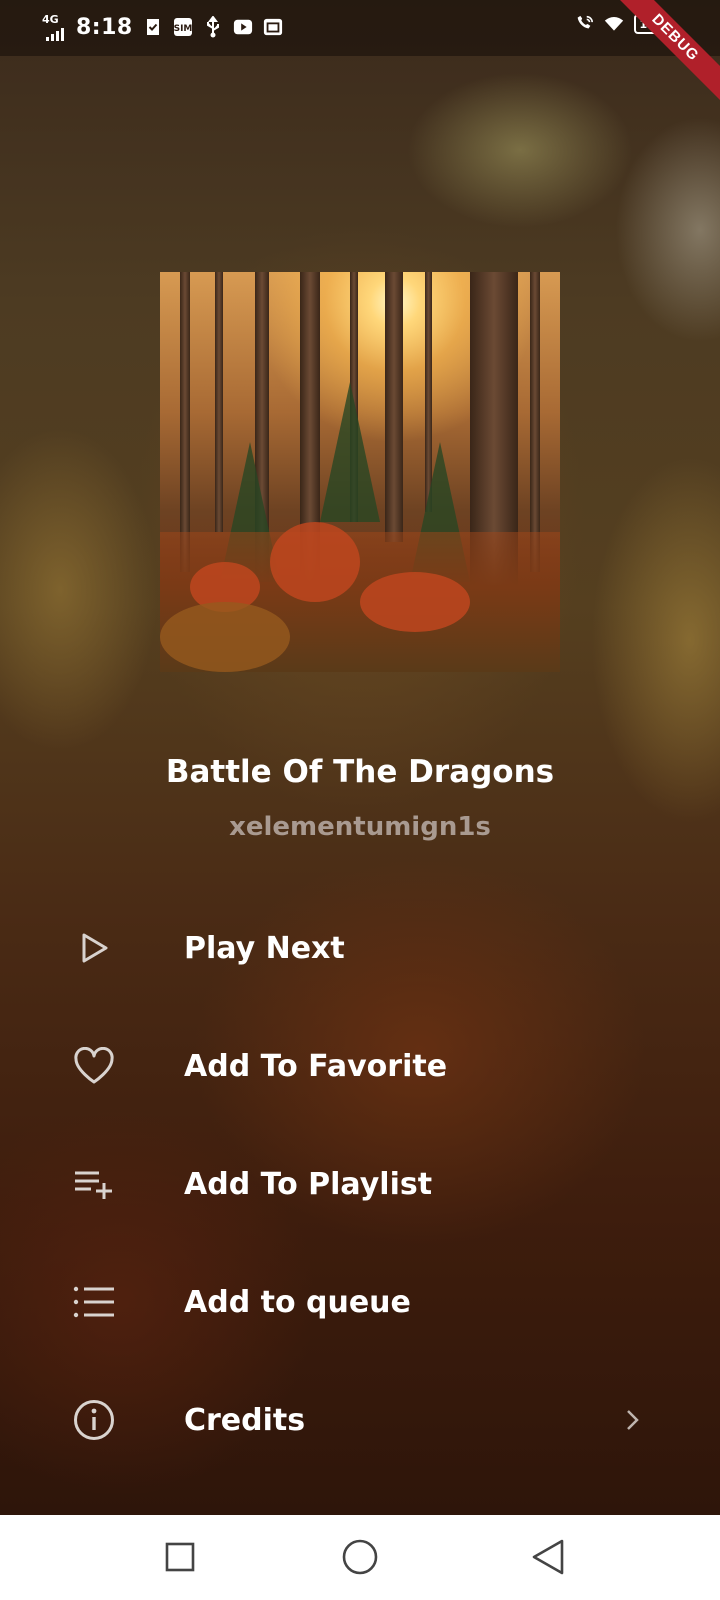 This screenshot has height=1600, width=720. What do you see at coordinates (360, 772) in the screenshot?
I see `song-title: Battle Of The Dragons` at bounding box center [360, 772].